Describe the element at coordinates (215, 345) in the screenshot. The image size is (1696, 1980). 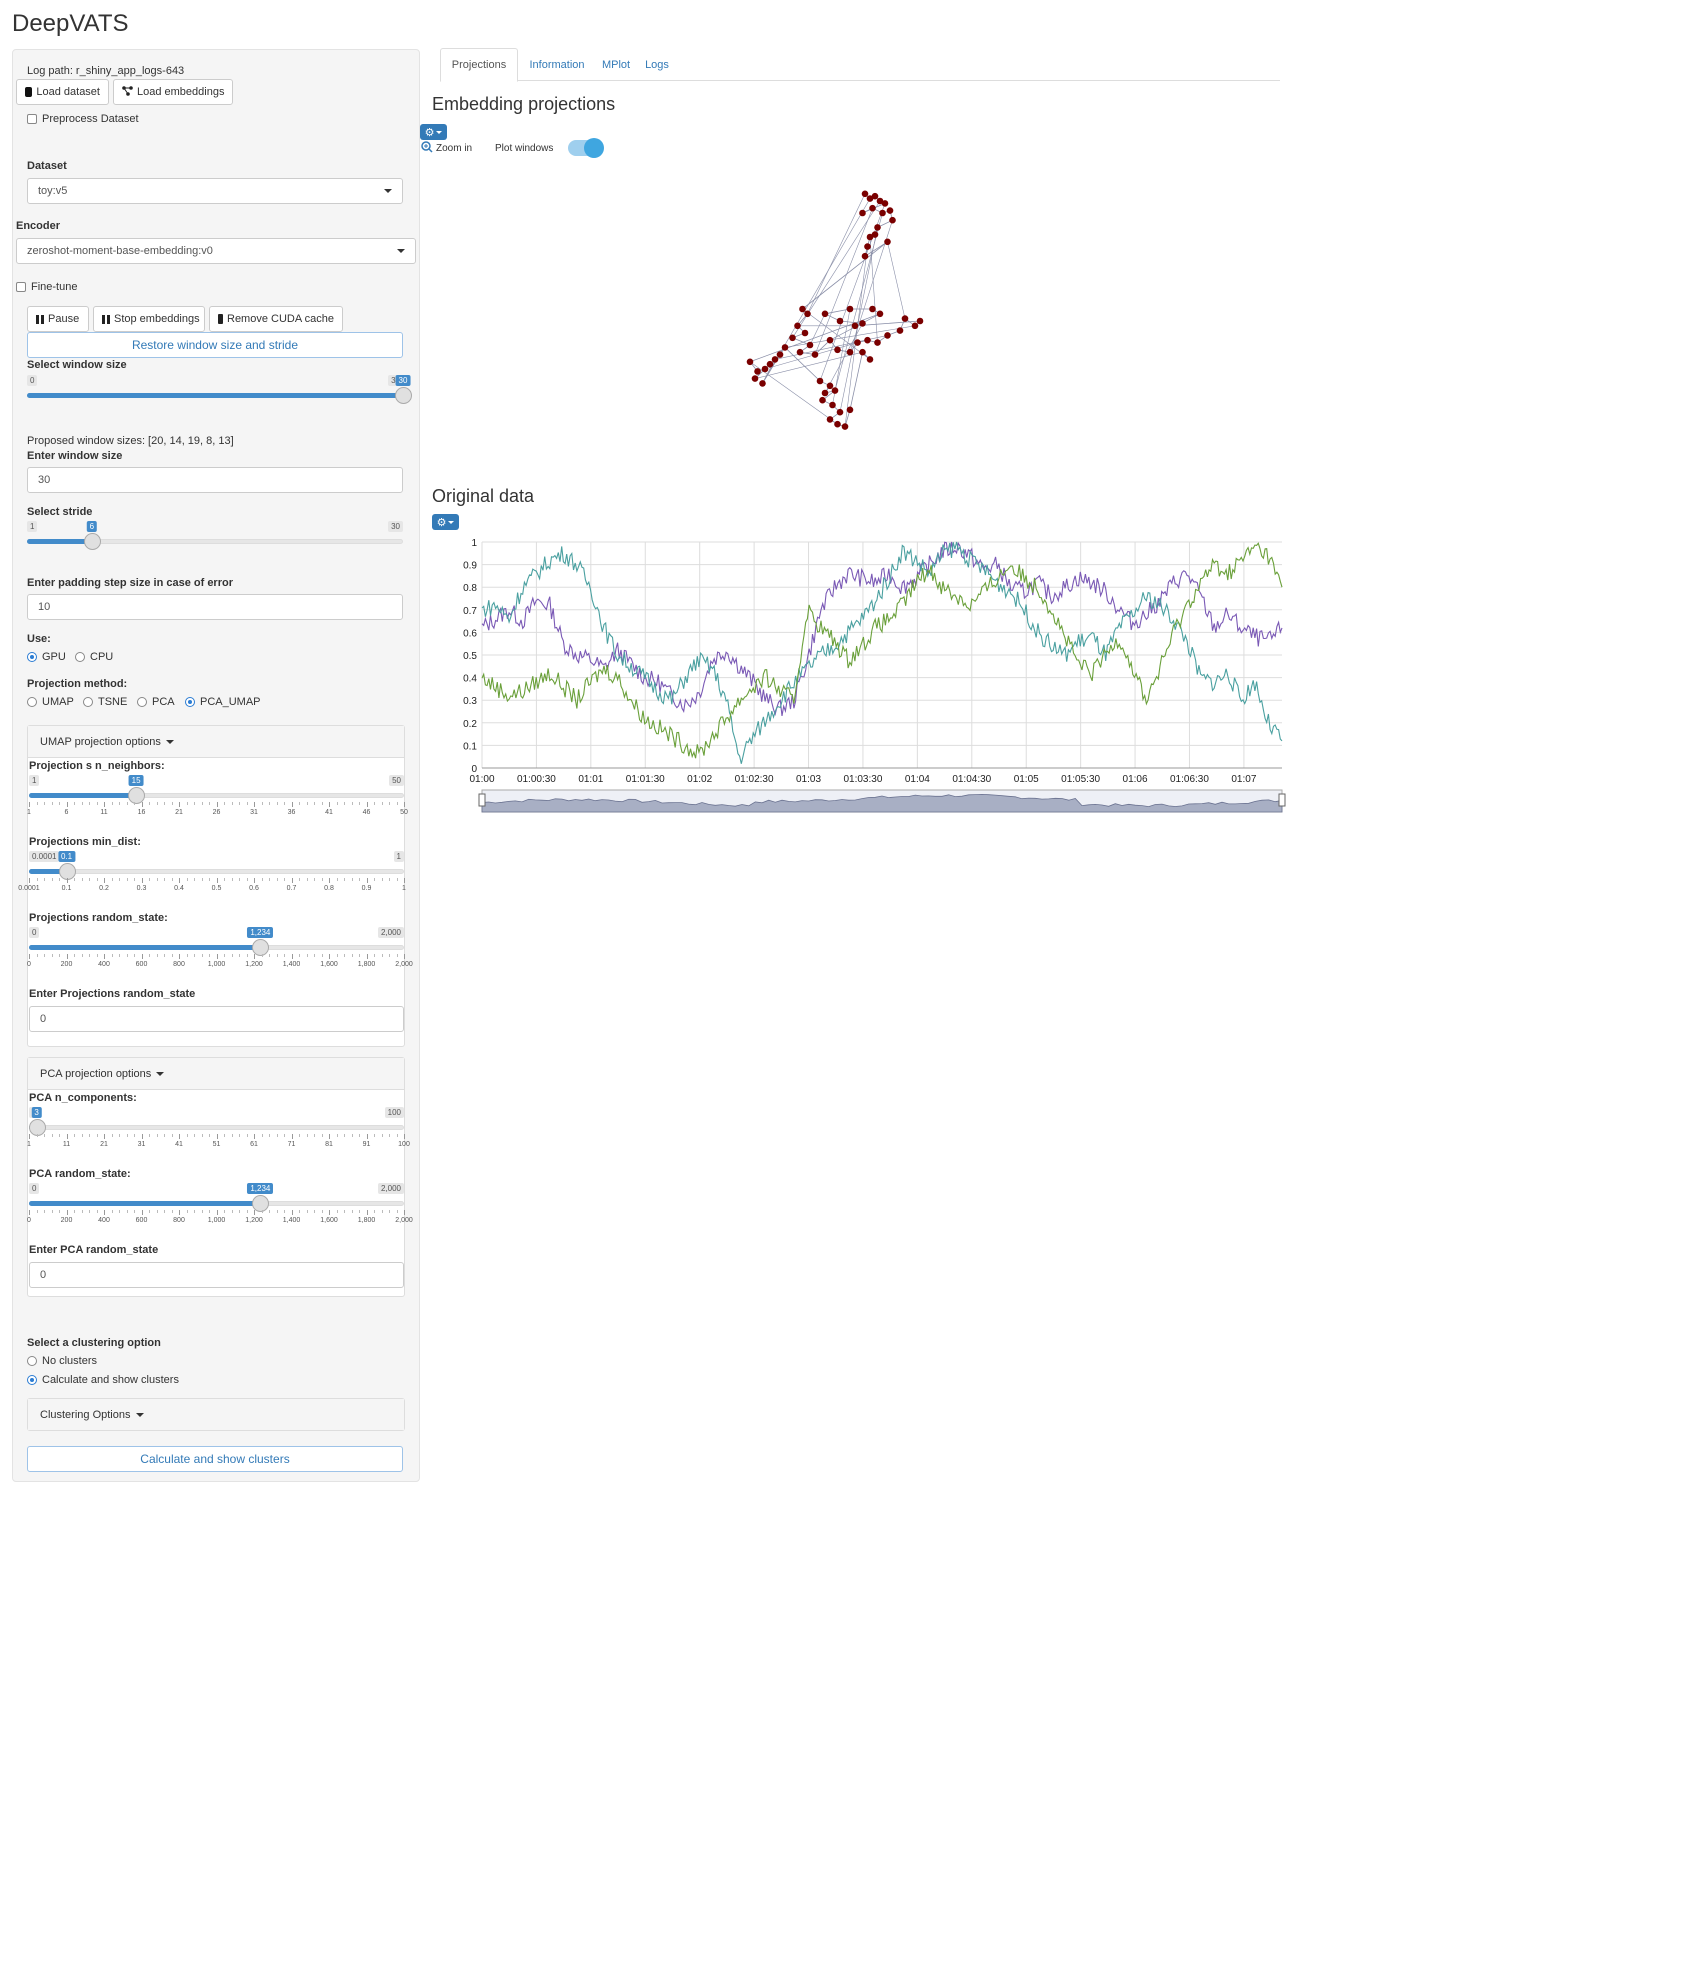
I see `restore-window-button: Restore window size and stride` at that location.